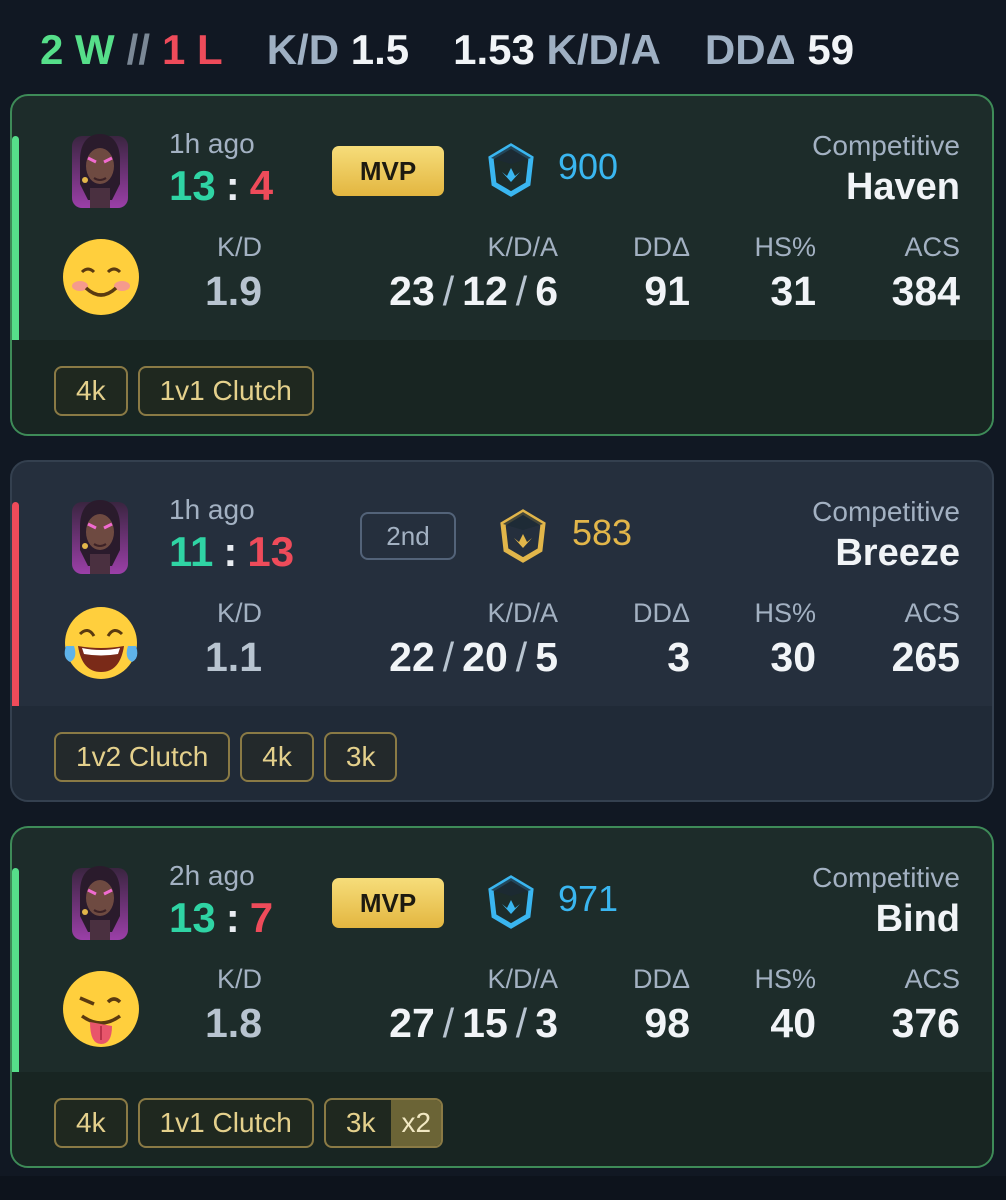  I want to click on match-score: 13:4, so click(221, 186).